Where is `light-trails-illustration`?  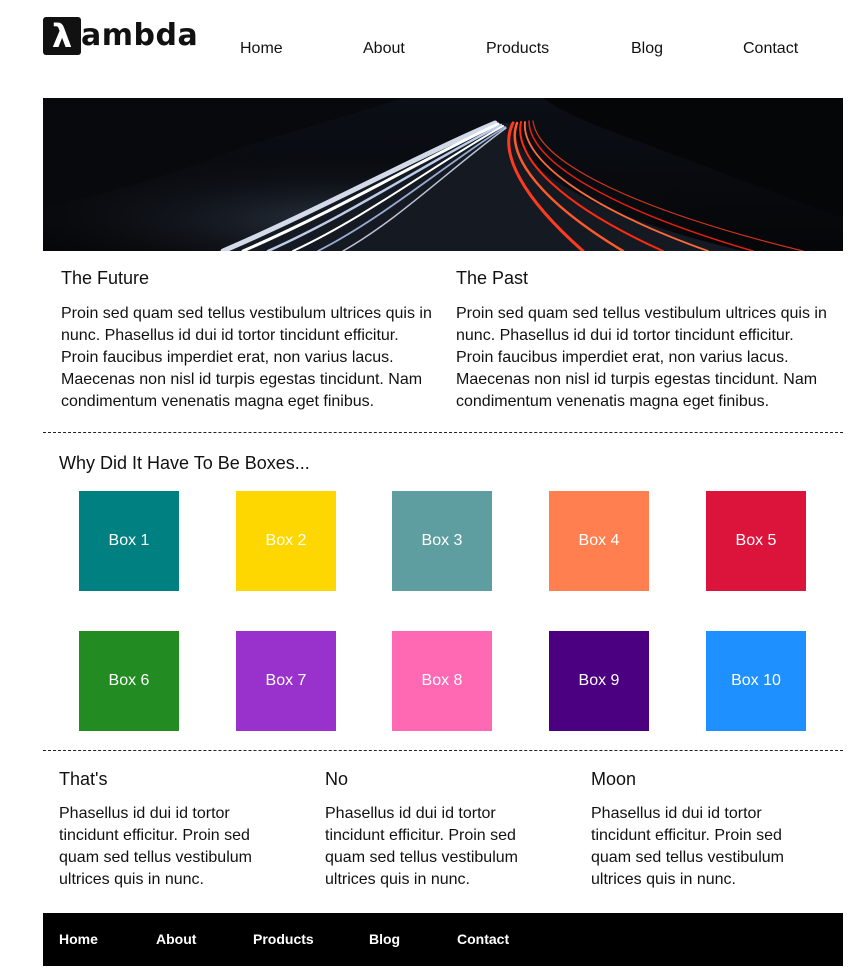
light-trails-illustration is located at coordinates (443, 174).